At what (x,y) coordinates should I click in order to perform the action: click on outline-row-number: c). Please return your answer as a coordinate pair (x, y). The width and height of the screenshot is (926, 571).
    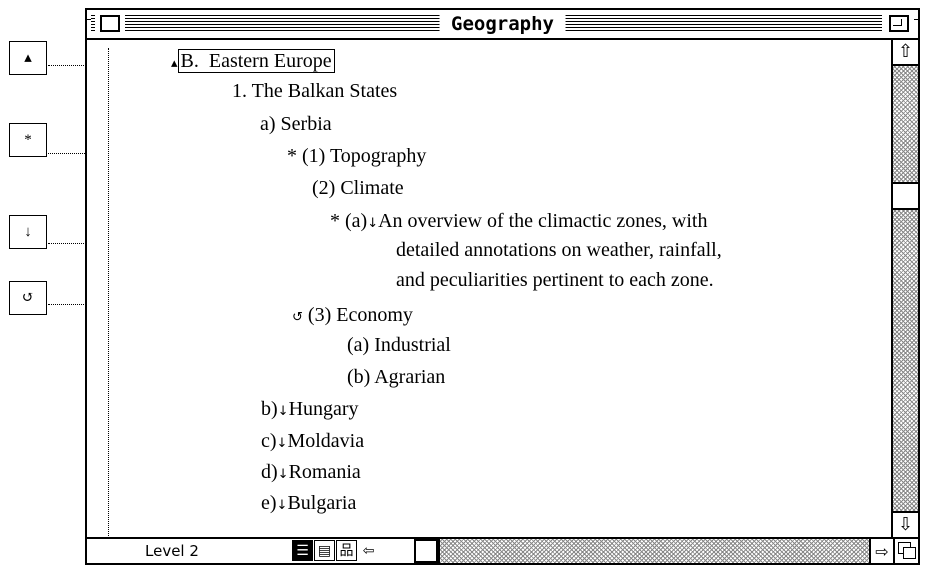
    Looking at the image, I should click on (269, 441).